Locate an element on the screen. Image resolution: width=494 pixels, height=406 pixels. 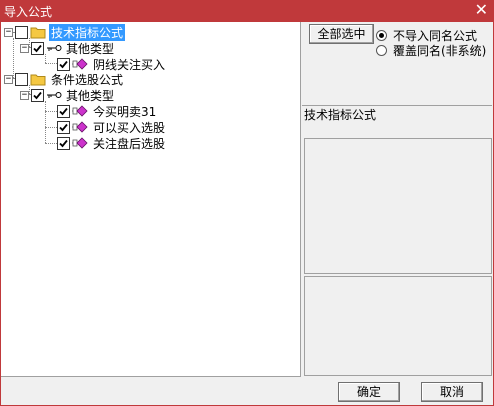
radio-overwrite: 覆盖同名(非系统) is located at coordinates (431, 50).